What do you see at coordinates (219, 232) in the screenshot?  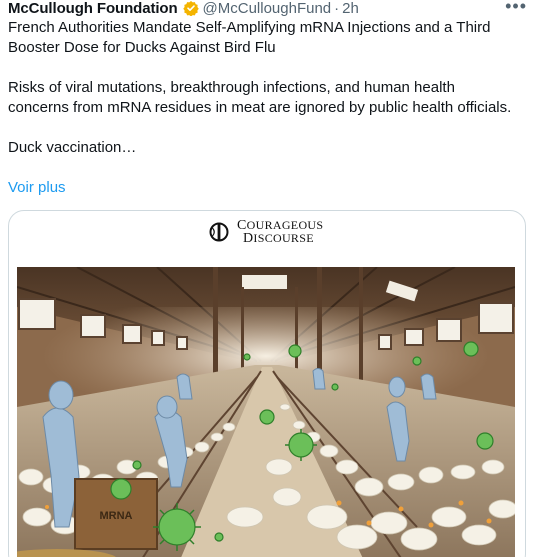 I see `cd-monogram-icon` at bounding box center [219, 232].